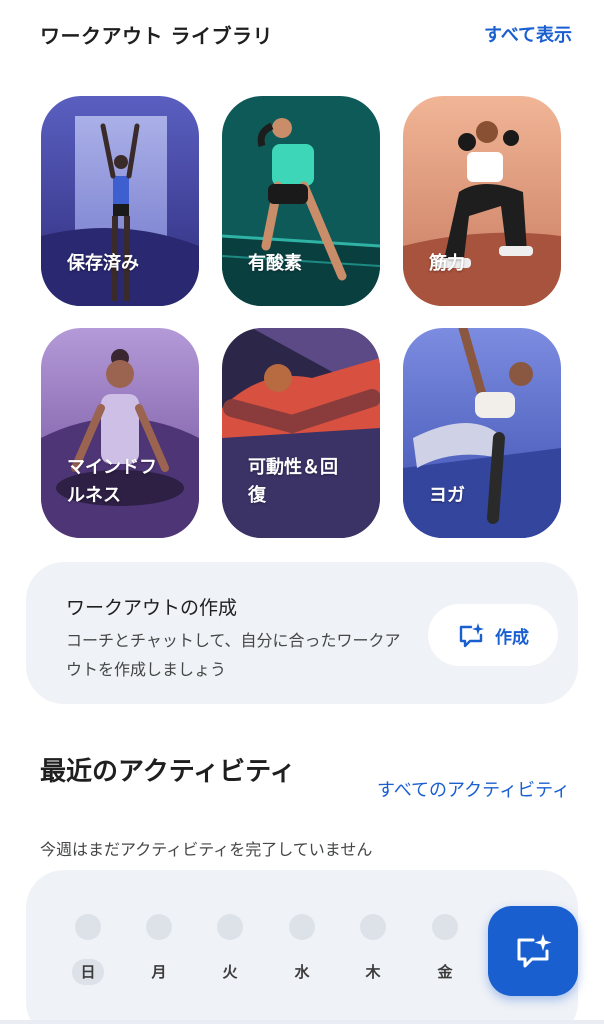  What do you see at coordinates (482, 433) in the screenshot?
I see `category-card-yoga: ヨガ` at bounding box center [482, 433].